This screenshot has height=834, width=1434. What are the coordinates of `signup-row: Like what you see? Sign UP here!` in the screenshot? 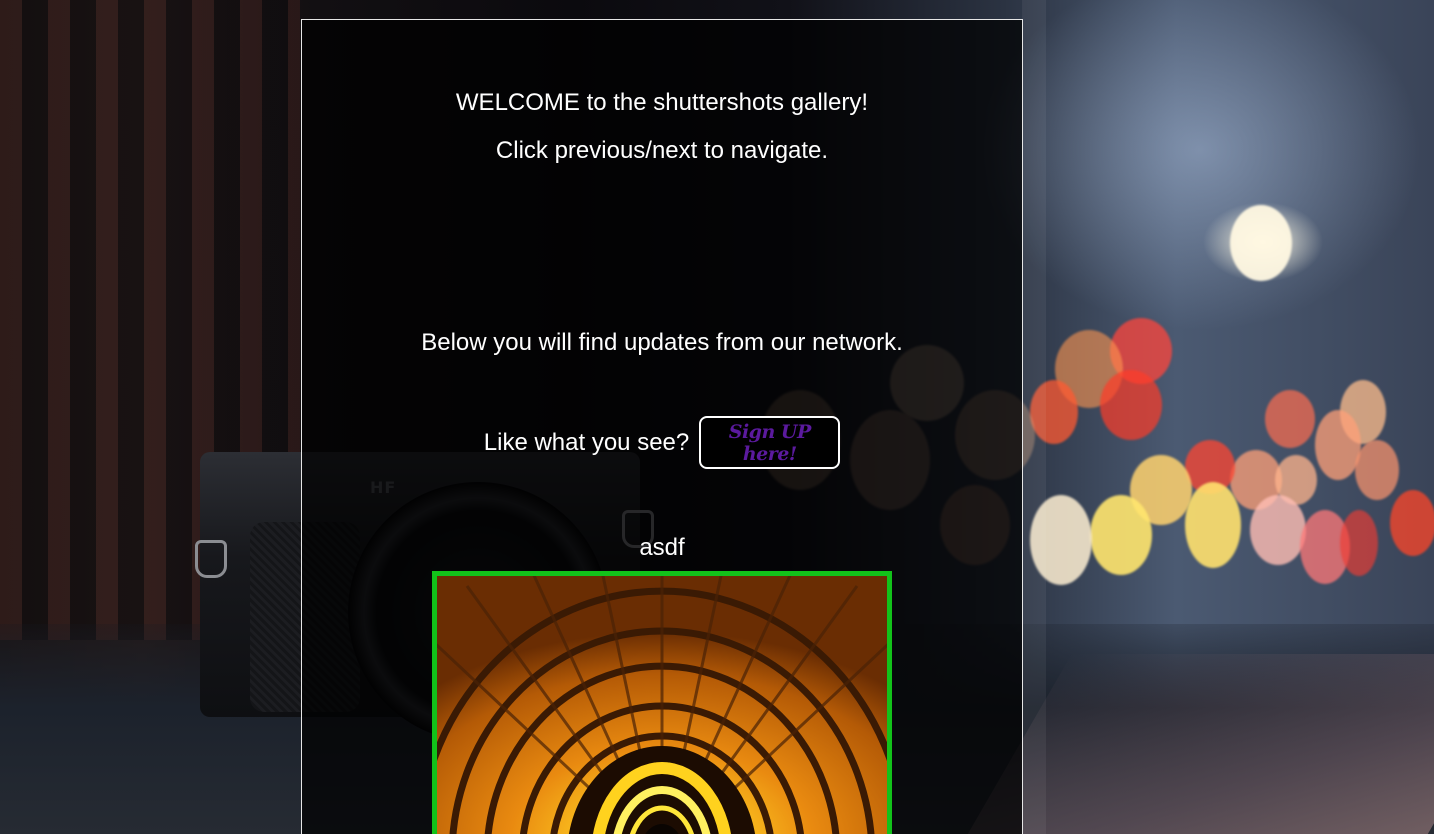 It's located at (662, 442).